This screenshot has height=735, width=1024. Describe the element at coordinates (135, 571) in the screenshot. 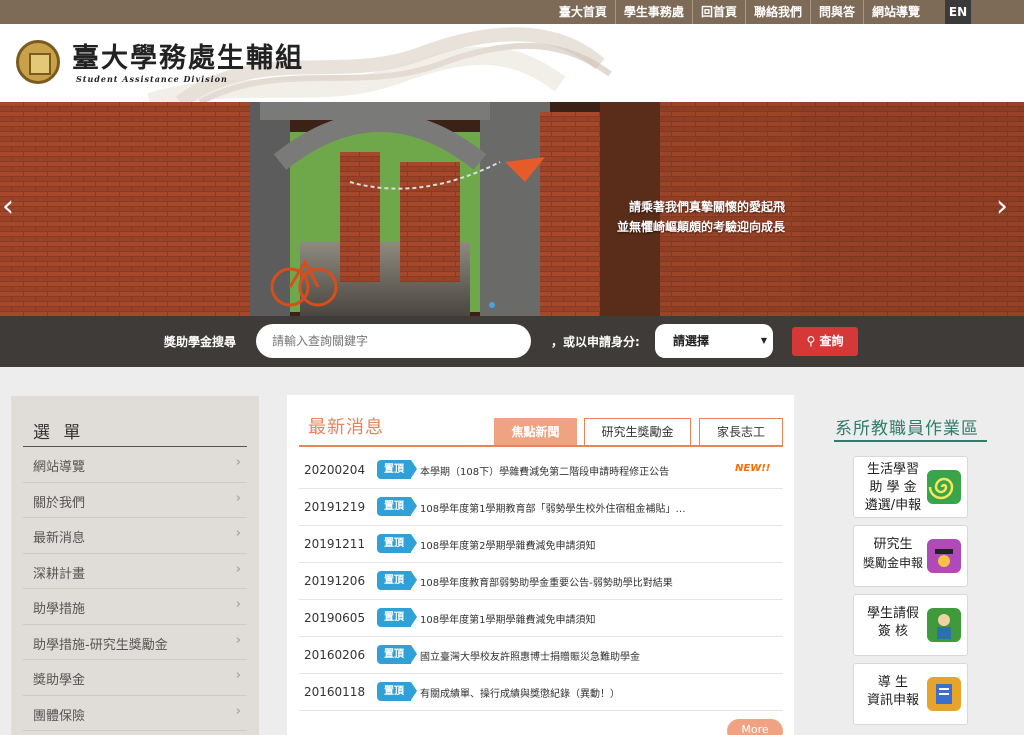

I see `sidebar-item-deep-plan: 深耕計畫 ›` at that location.